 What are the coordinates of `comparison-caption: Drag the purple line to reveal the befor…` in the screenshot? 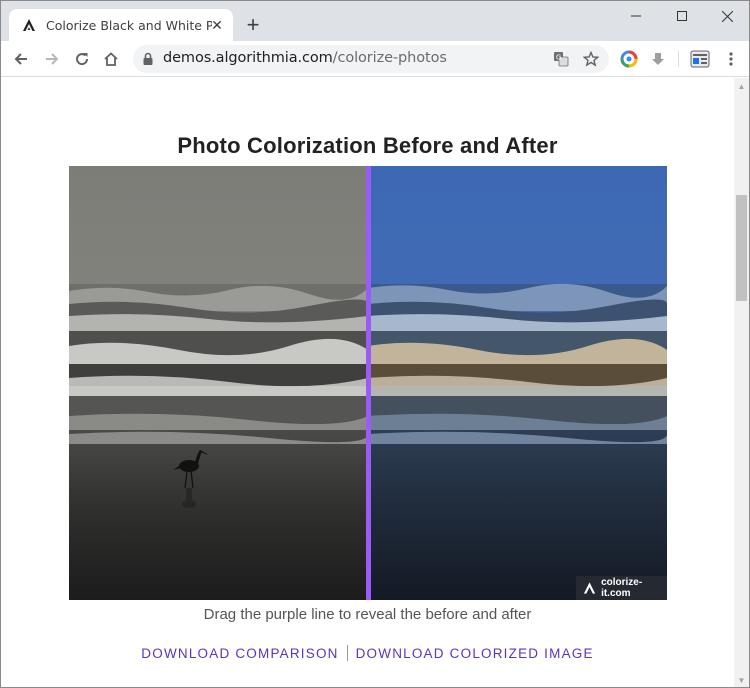 It's located at (367, 614).